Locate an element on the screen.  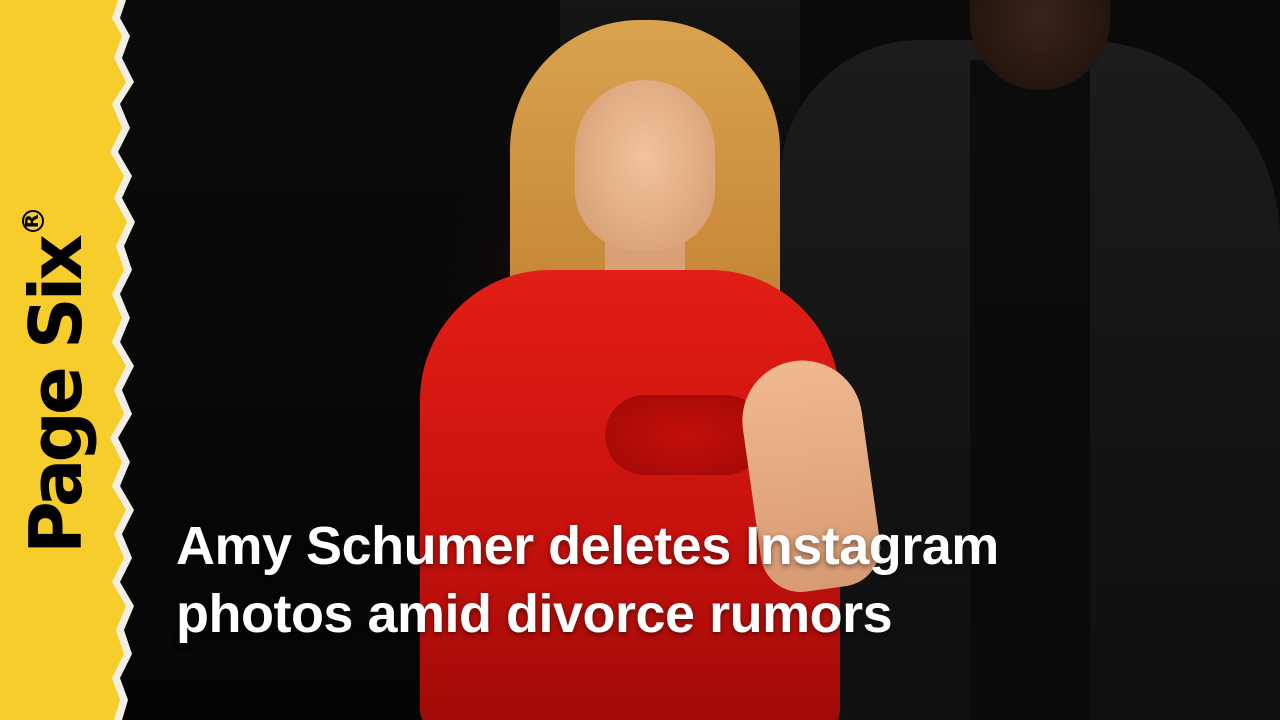
dress-bow is located at coordinates (685, 435).